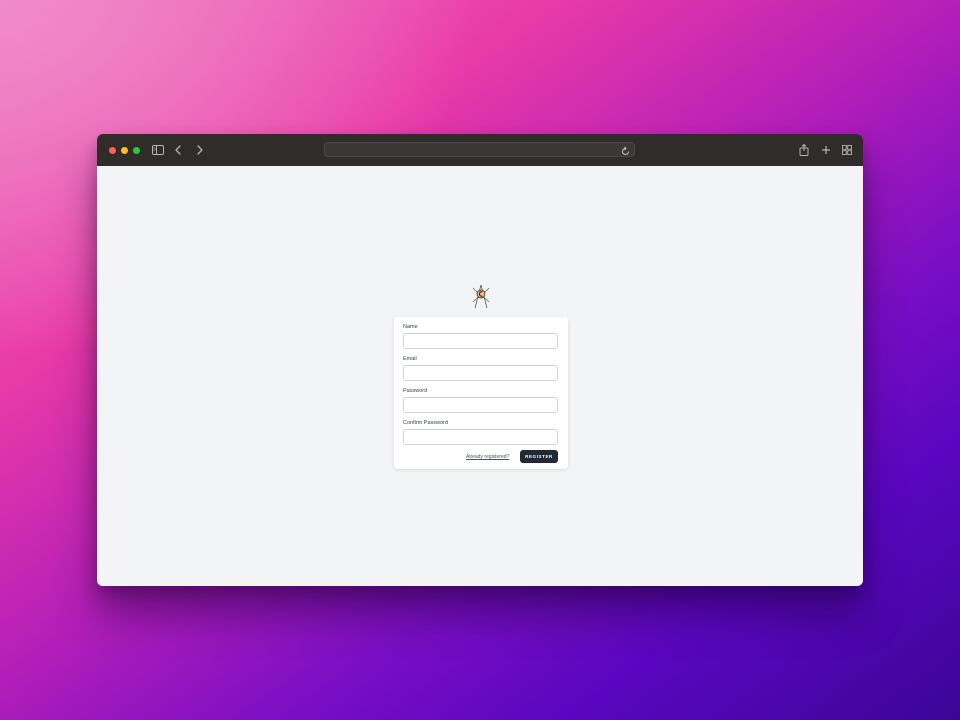 The width and height of the screenshot is (960, 720). What do you see at coordinates (847, 150) in the screenshot?
I see `grid-icon` at bounding box center [847, 150].